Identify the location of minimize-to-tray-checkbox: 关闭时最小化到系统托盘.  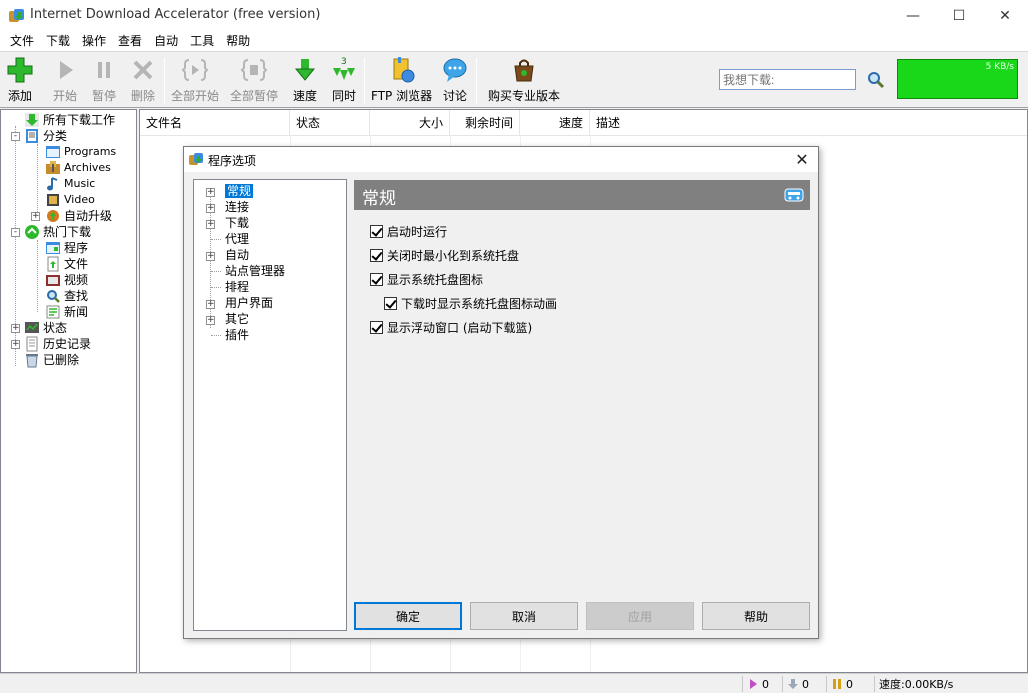
(444, 255).